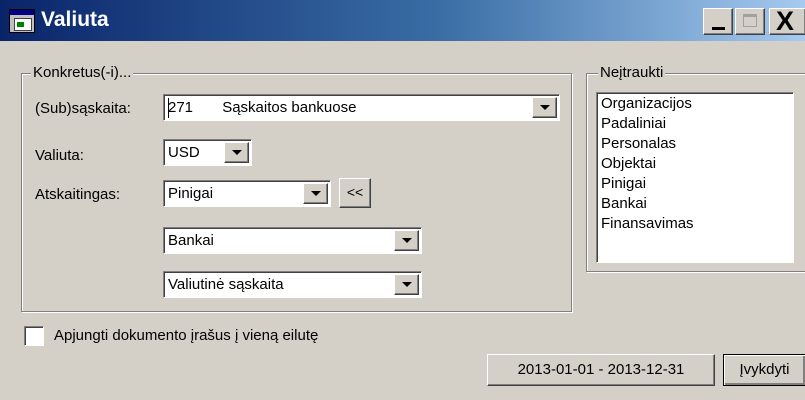 The image size is (805, 400). Describe the element at coordinates (718, 28) in the screenshot. I see `minimize-icon` at that location.